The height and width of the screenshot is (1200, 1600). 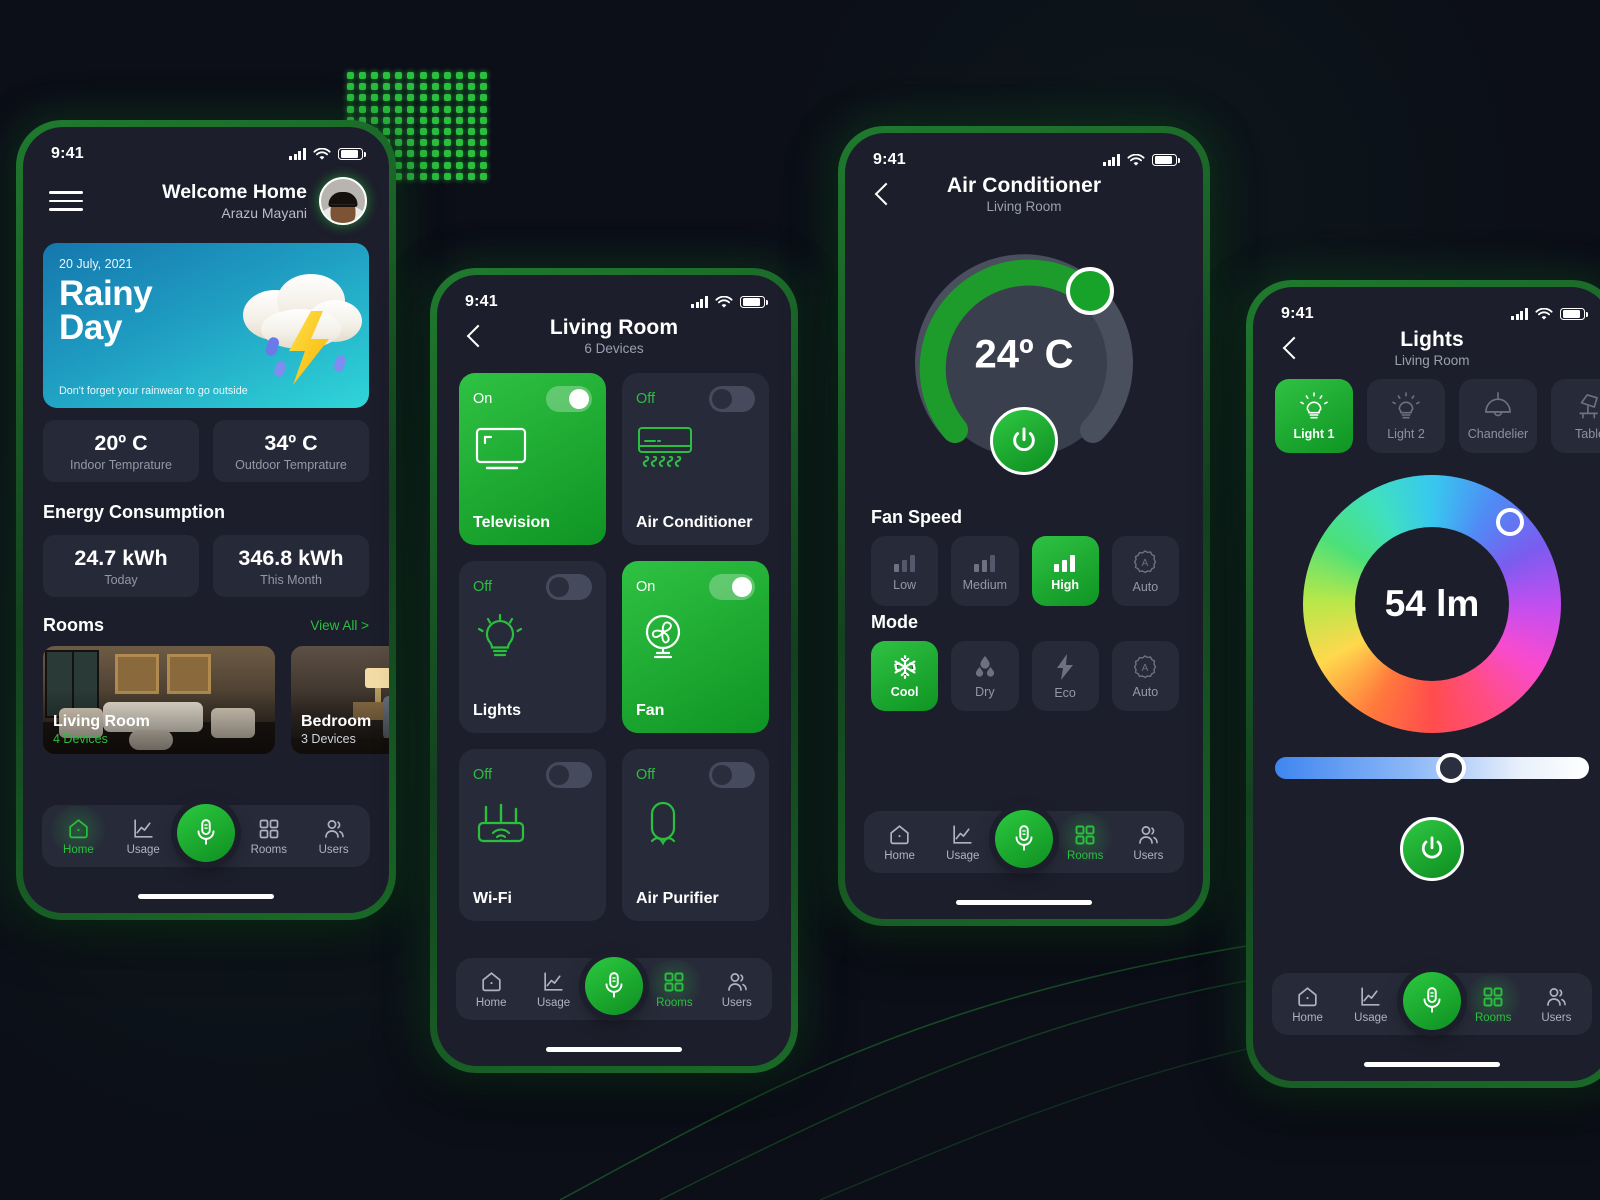 What do you see at coordinates (984, 563) in the screenshot?
I see `bars-medium-icon` at bounding box center [984, 563].